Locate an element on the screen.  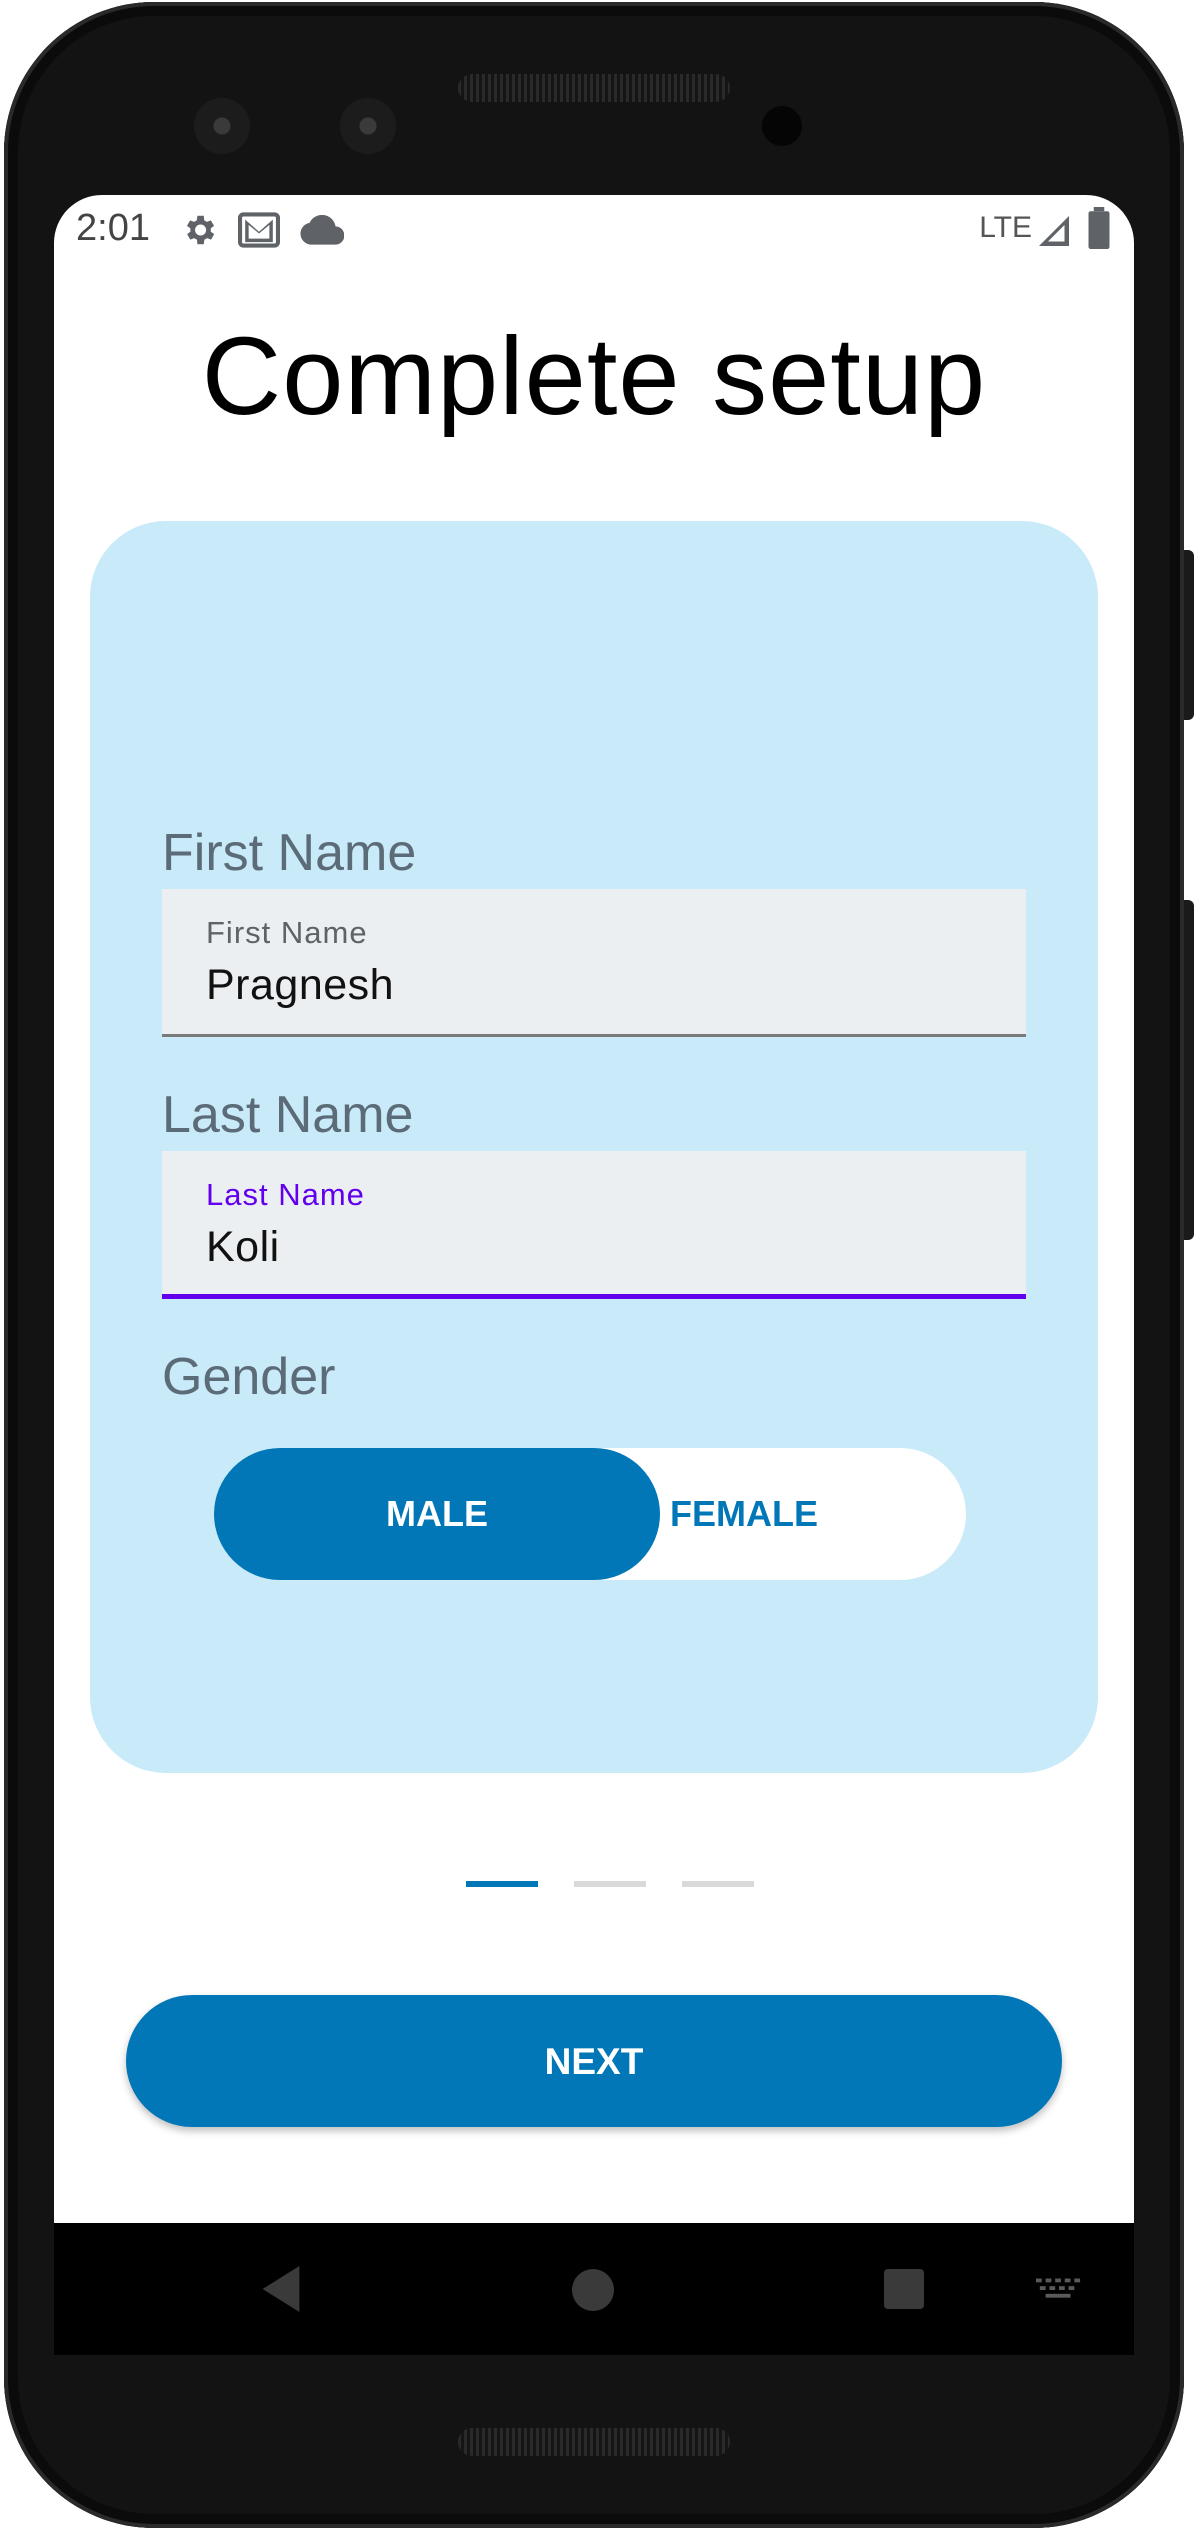
network-type: LTE is located at coordinates (1005, 227).